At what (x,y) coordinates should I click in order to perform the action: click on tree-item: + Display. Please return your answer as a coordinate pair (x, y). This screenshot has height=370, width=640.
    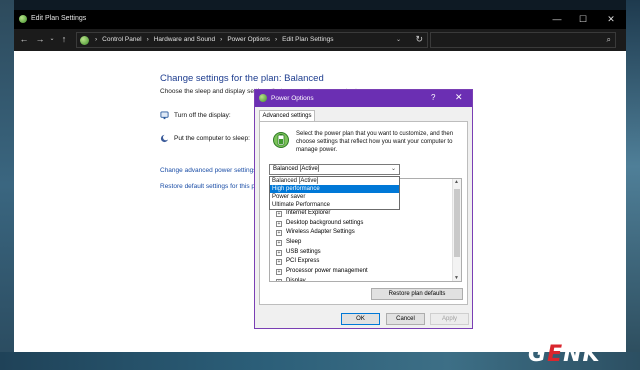
    Looking at the image, I should click on (322, 279).